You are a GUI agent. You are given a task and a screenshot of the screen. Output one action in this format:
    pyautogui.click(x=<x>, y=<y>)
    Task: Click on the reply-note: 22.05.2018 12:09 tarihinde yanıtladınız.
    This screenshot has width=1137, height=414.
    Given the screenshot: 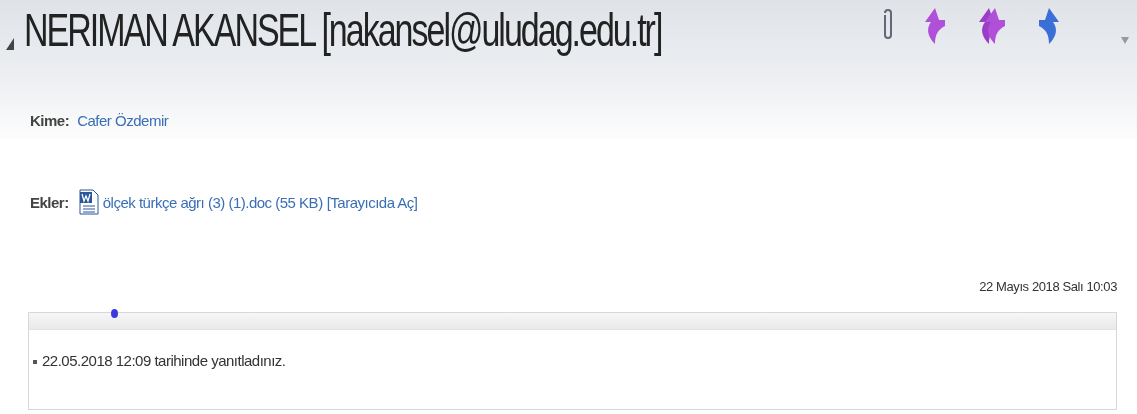 What is the action you would take?
    pyautogui.click(x=164, y=360)
    